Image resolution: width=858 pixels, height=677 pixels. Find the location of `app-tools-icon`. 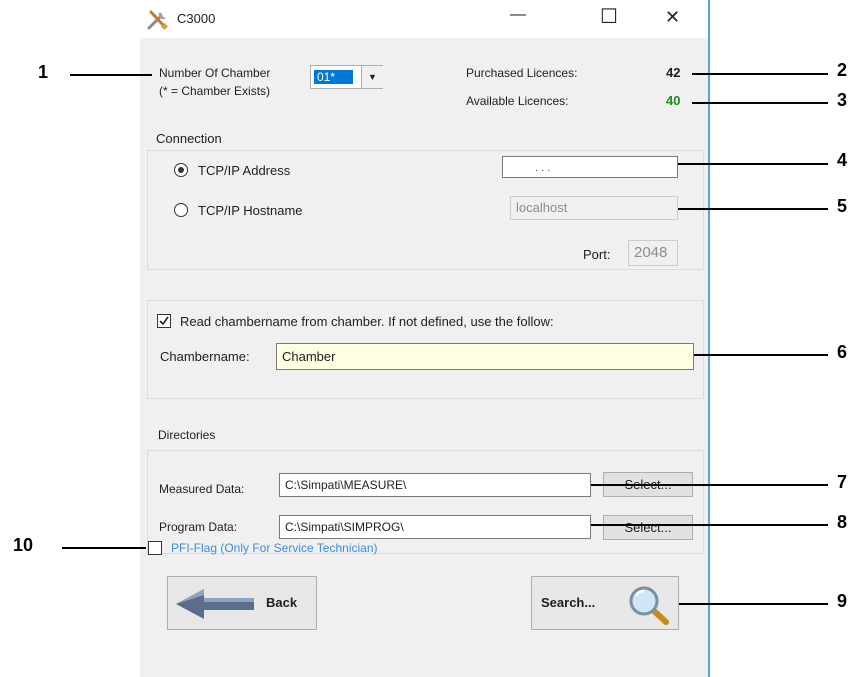

app-tools-icon is located at coordinates (158, 20).